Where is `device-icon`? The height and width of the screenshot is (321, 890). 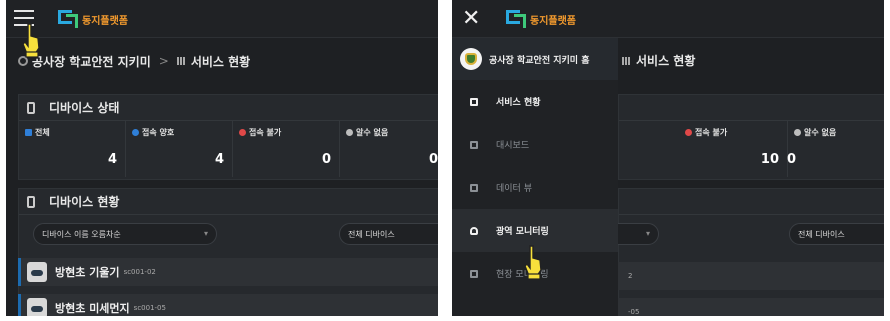 device-icon is located at coordinates (31, 107).